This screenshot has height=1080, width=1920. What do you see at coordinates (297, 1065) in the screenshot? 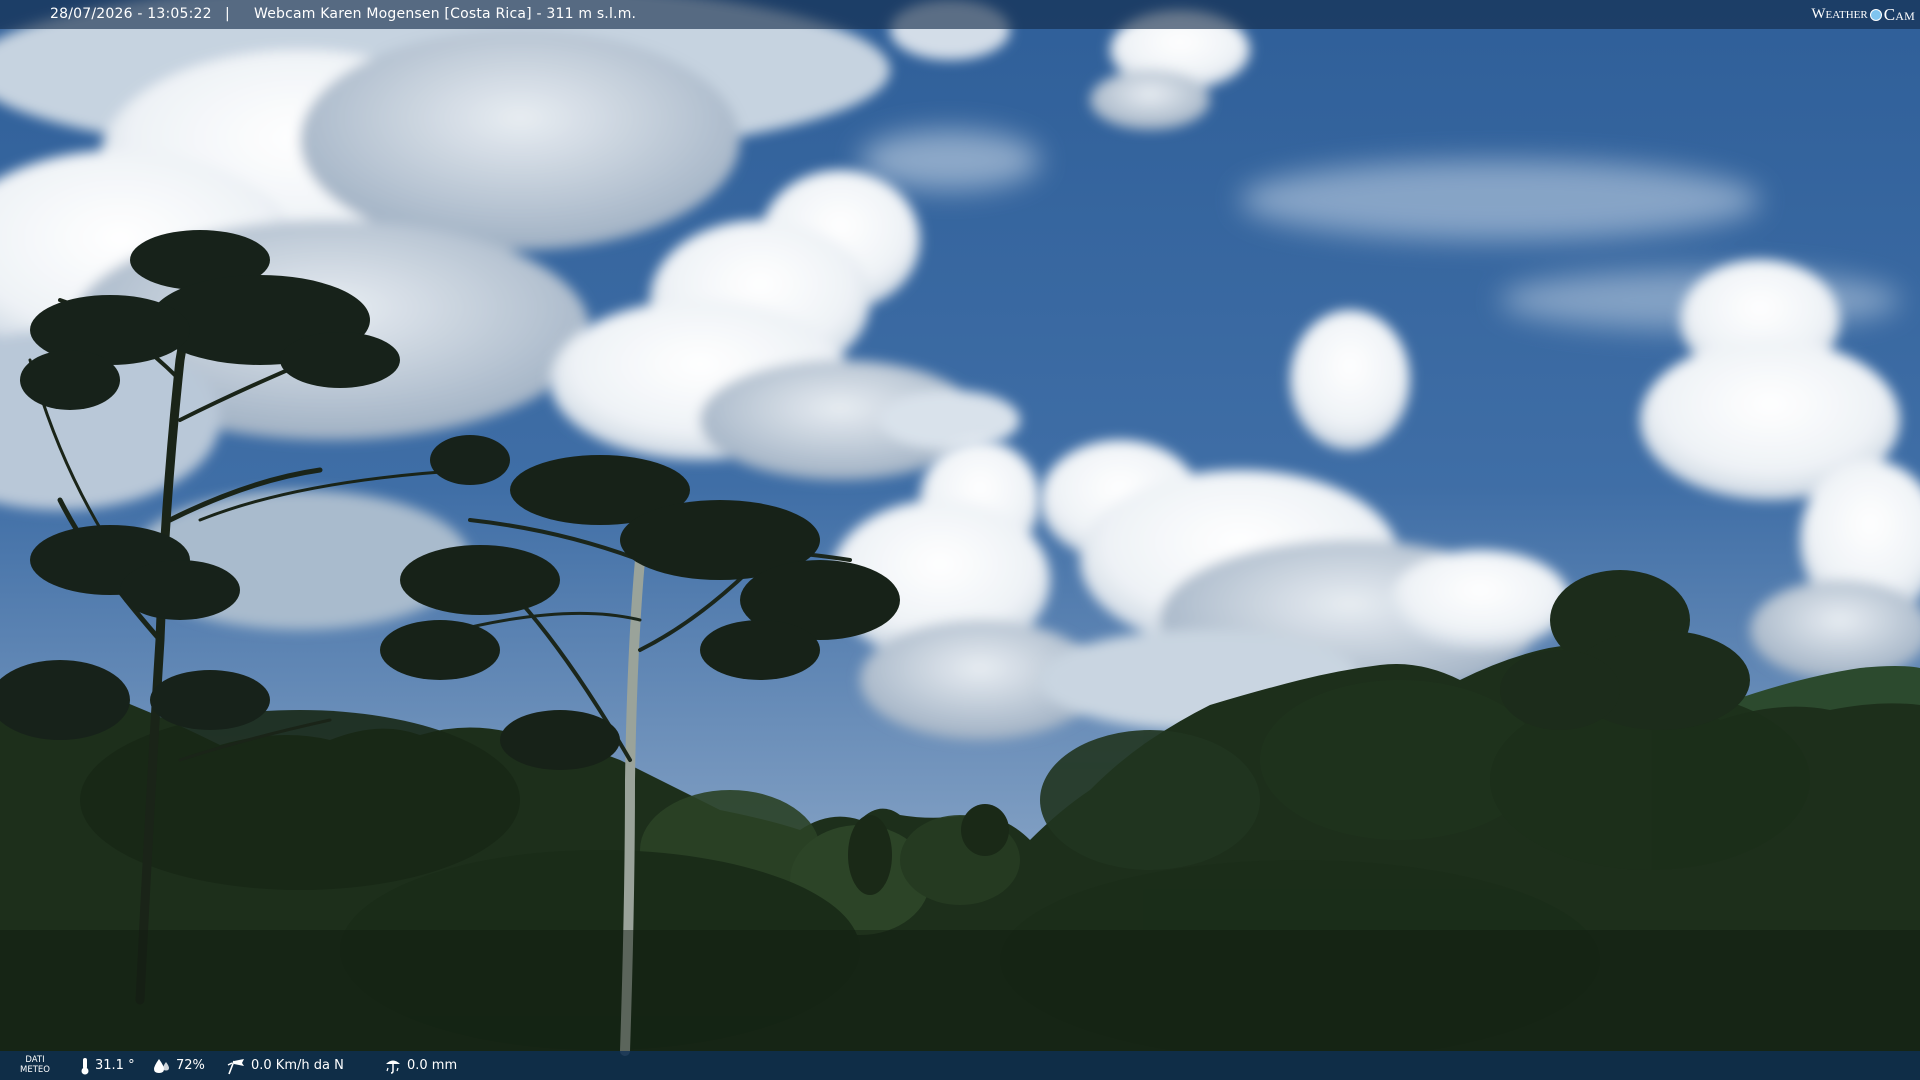
I see `wind-value: 0.0 Km/h da N` at bounding box center [297, 1065].